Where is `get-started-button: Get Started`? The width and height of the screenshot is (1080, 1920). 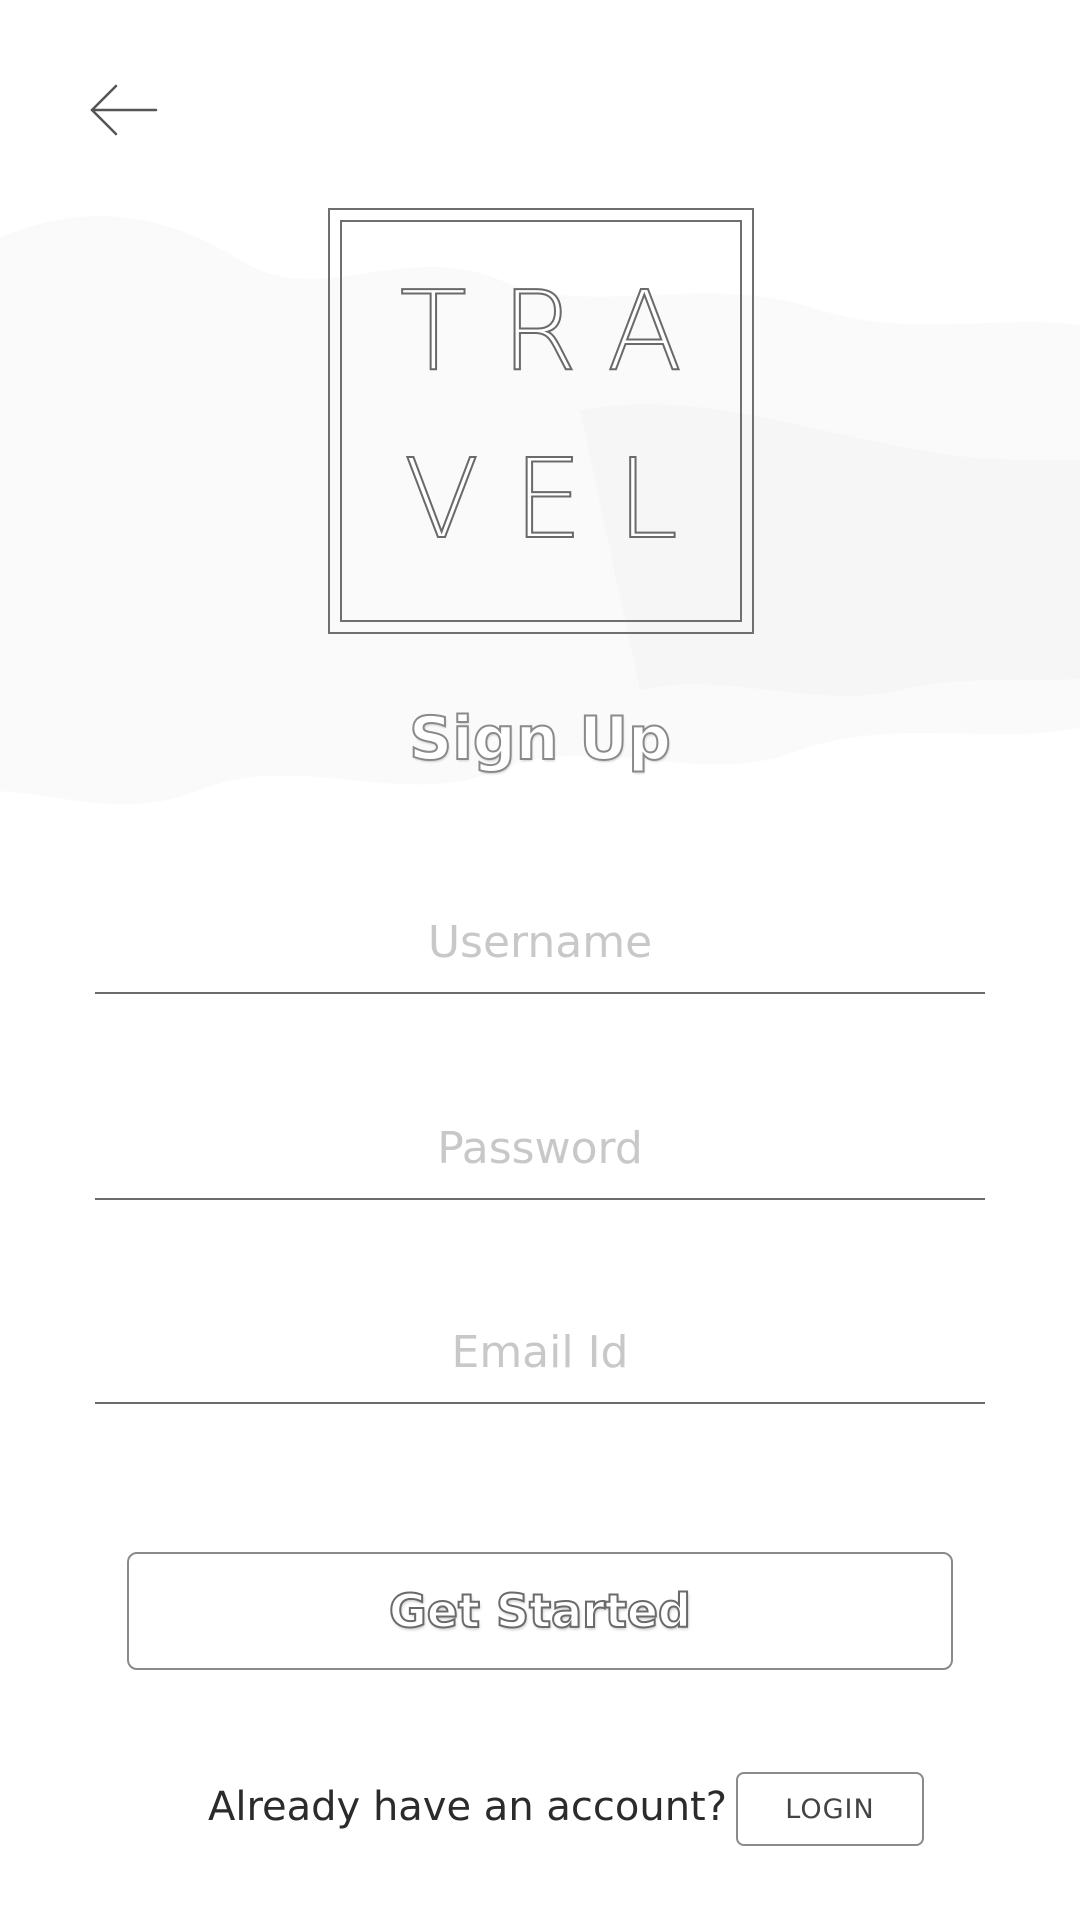 get-started-button: Get Started is located at coordinates (540, 1611).